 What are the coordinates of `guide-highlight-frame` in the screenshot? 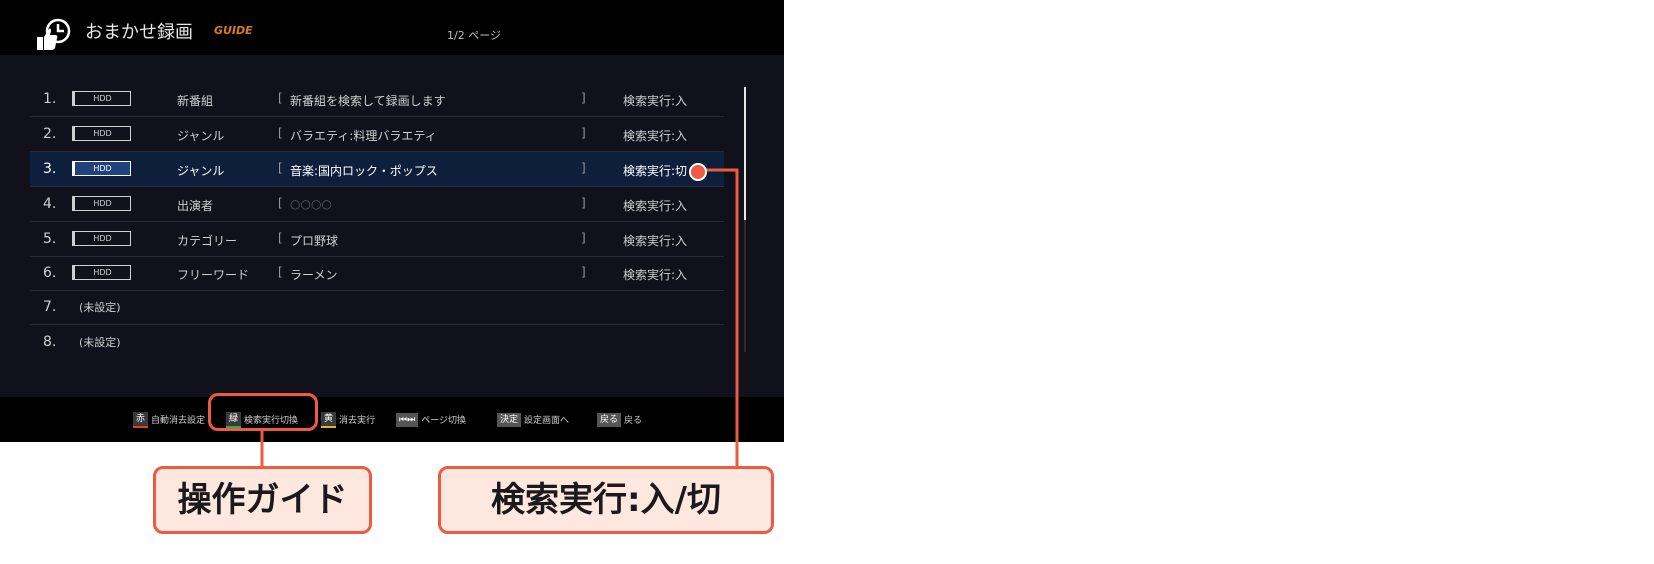 It's located at (263, 412).